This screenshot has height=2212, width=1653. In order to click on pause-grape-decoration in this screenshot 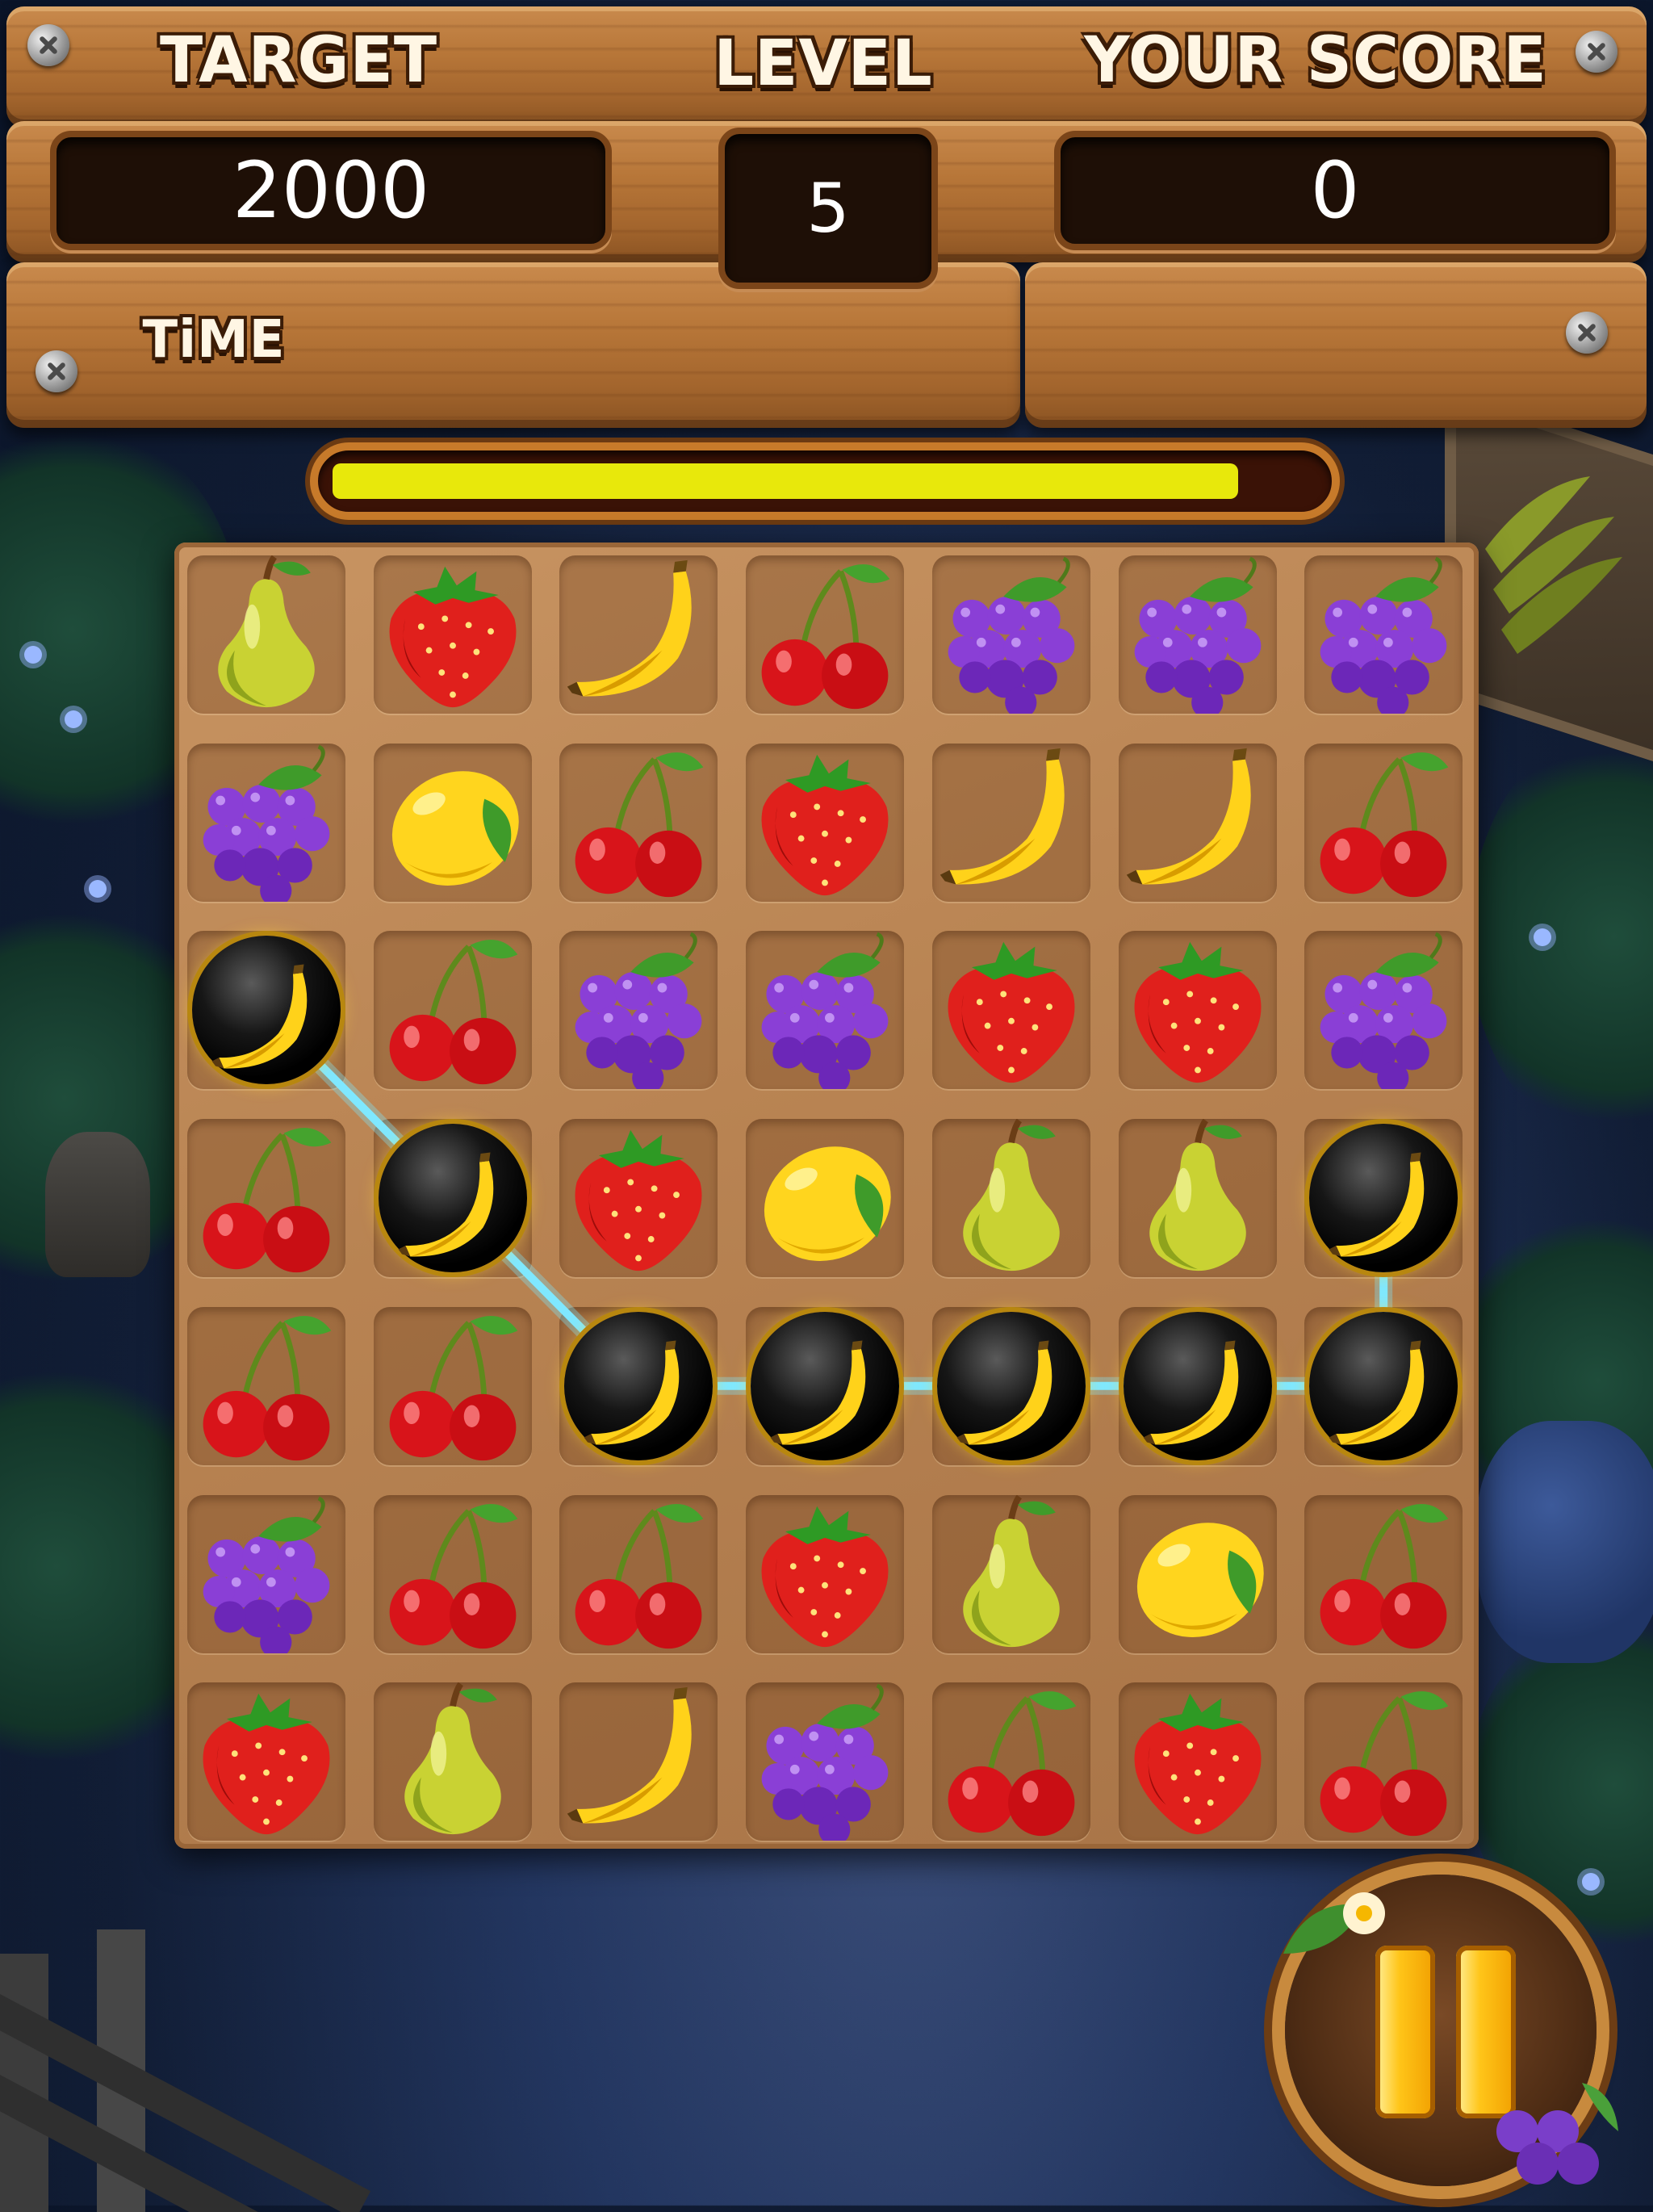, I will do `click(1557, 2134)`.